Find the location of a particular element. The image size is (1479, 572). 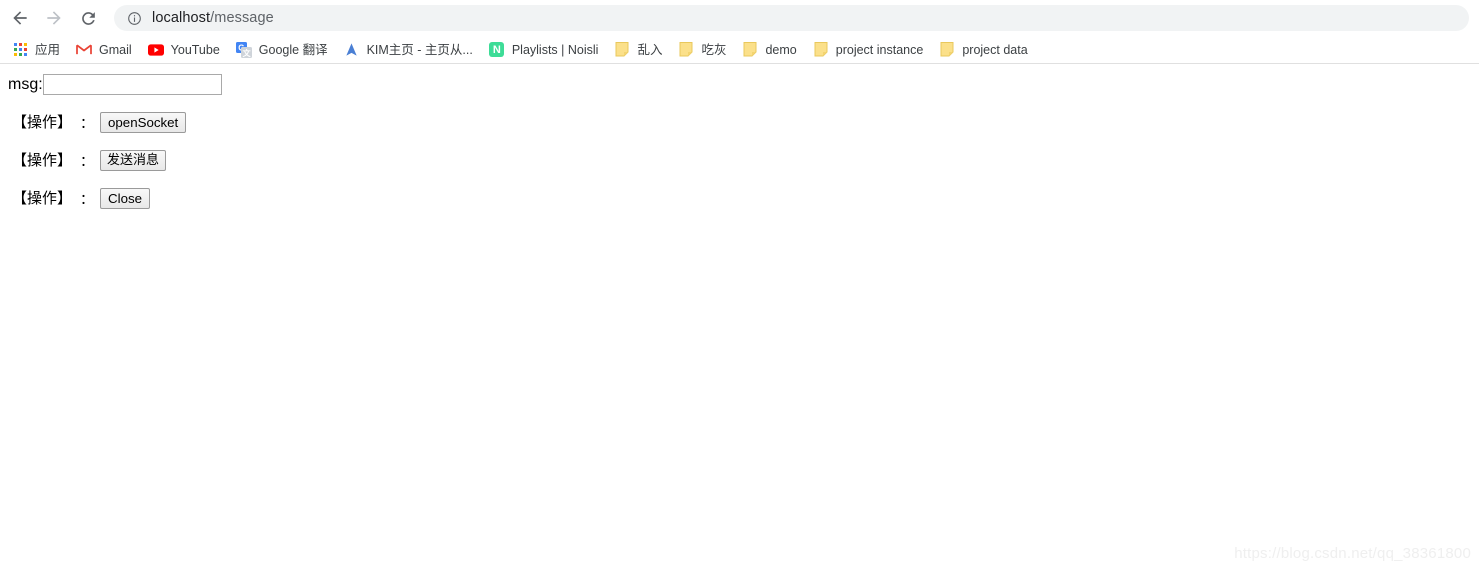

bookmark-folder-project-data: project data is located at coordinates (986, 50).